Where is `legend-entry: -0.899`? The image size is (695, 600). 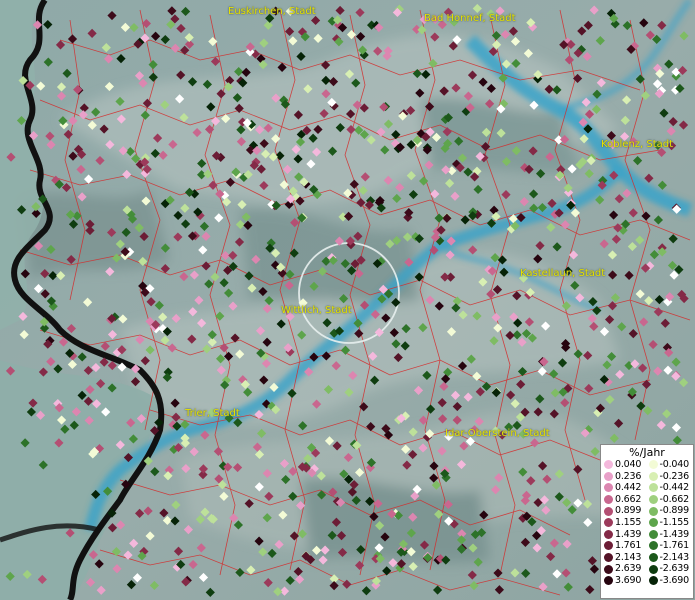 legend-entry: -0.899 is located at coordinates (671, 511).